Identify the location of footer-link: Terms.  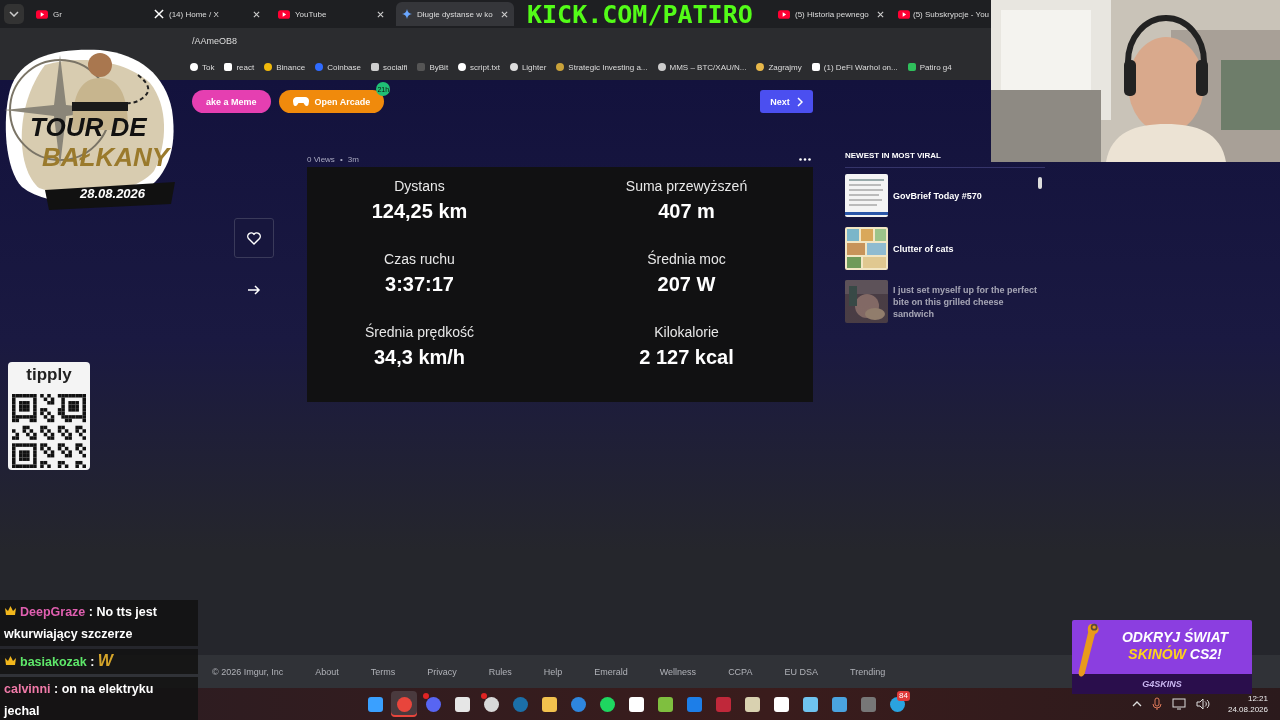
(383, 671).